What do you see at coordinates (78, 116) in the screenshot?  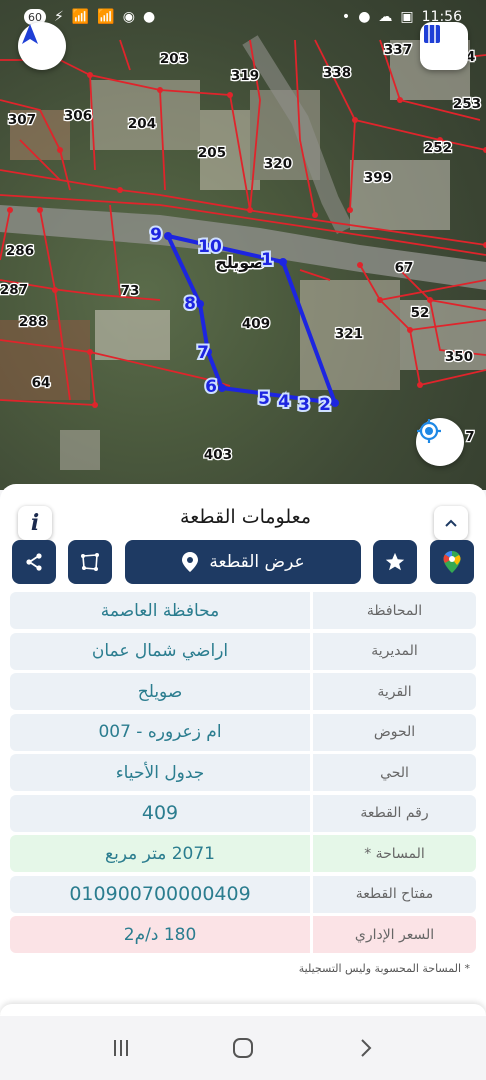 I see `parcel-label: 306` at bounding box center [78, 116].